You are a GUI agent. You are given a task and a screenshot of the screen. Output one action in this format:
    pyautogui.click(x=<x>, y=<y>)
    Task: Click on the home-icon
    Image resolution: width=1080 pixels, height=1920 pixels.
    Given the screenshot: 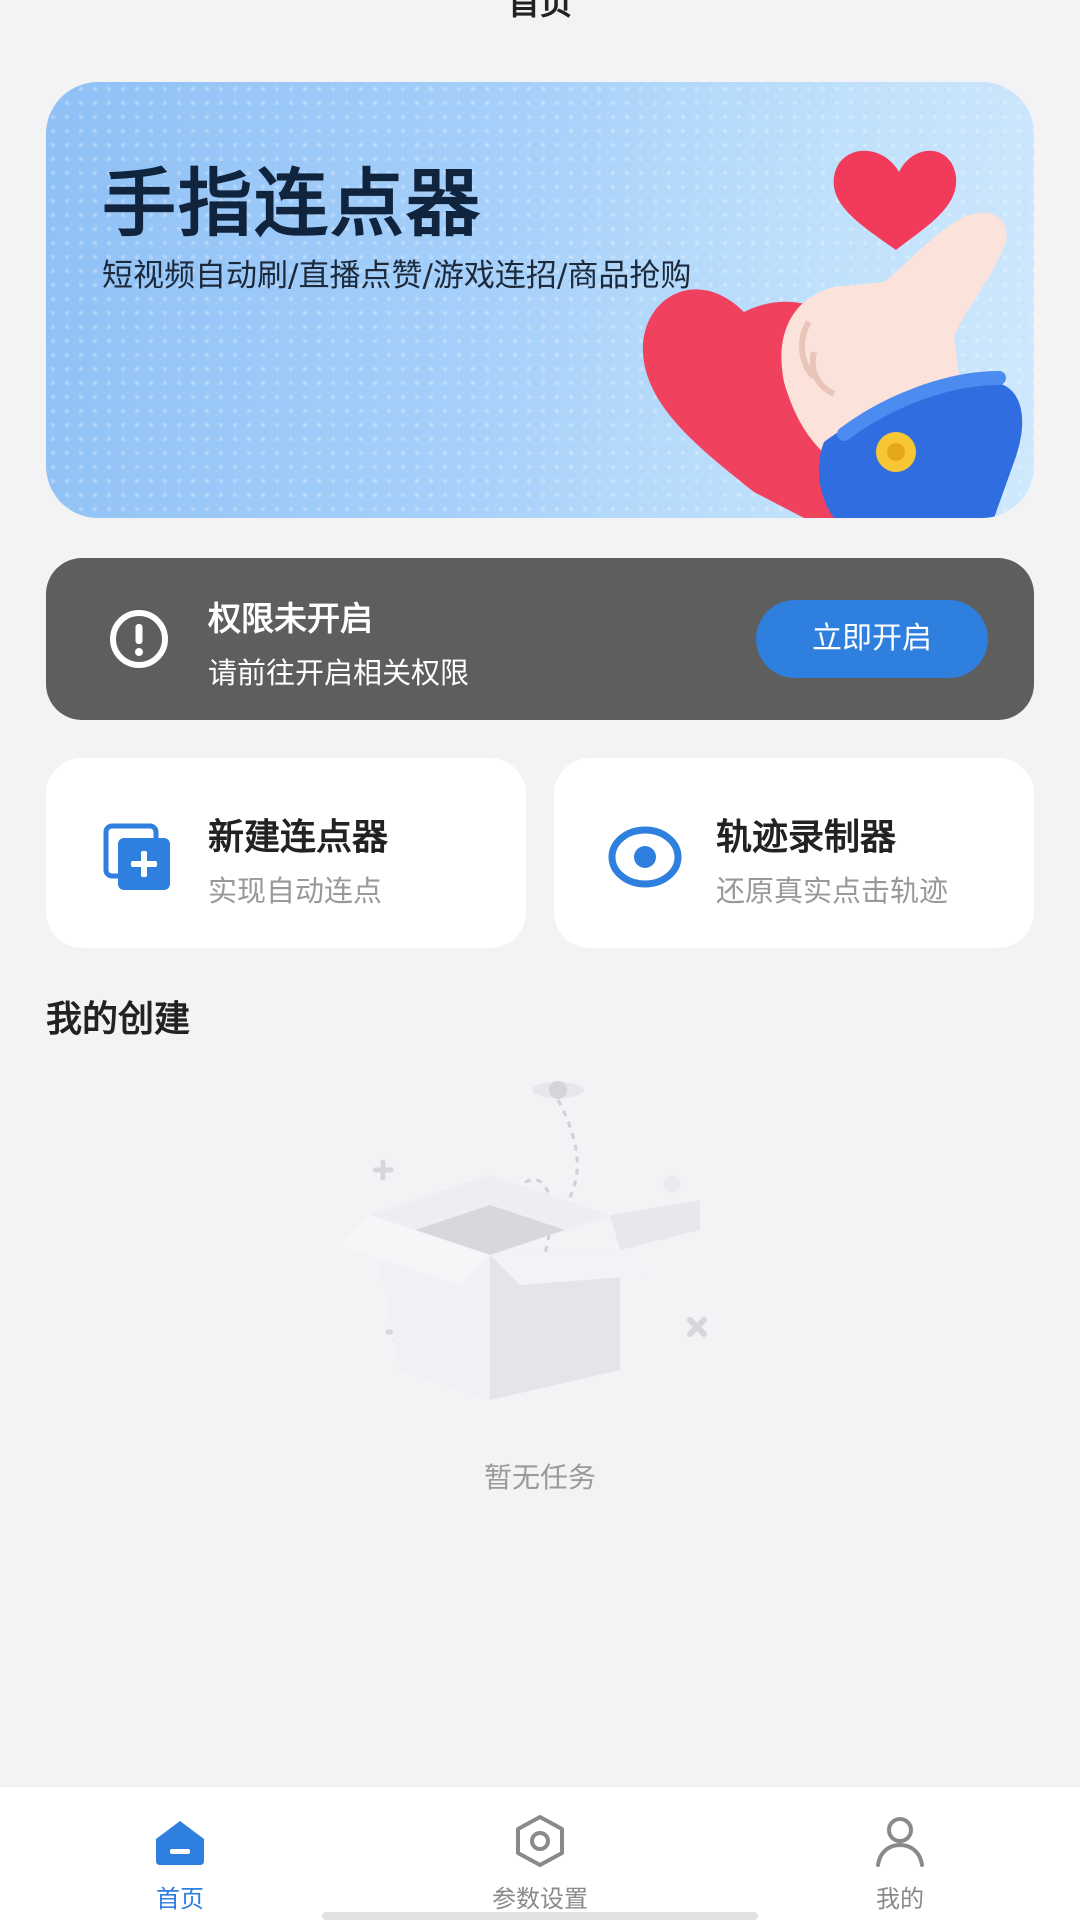 What is the action you would take?
    pyautogui.click(x=180, y=1843)
    